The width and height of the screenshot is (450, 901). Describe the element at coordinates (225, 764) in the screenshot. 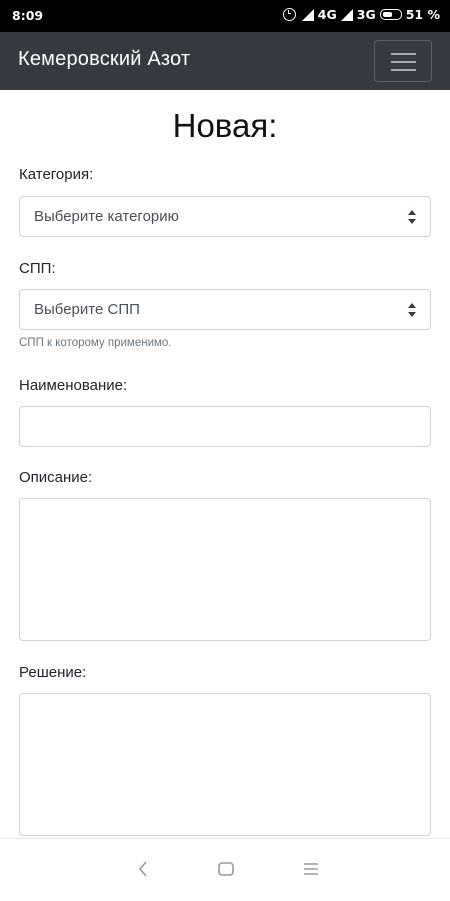

I see `solution-textarea` at that location.